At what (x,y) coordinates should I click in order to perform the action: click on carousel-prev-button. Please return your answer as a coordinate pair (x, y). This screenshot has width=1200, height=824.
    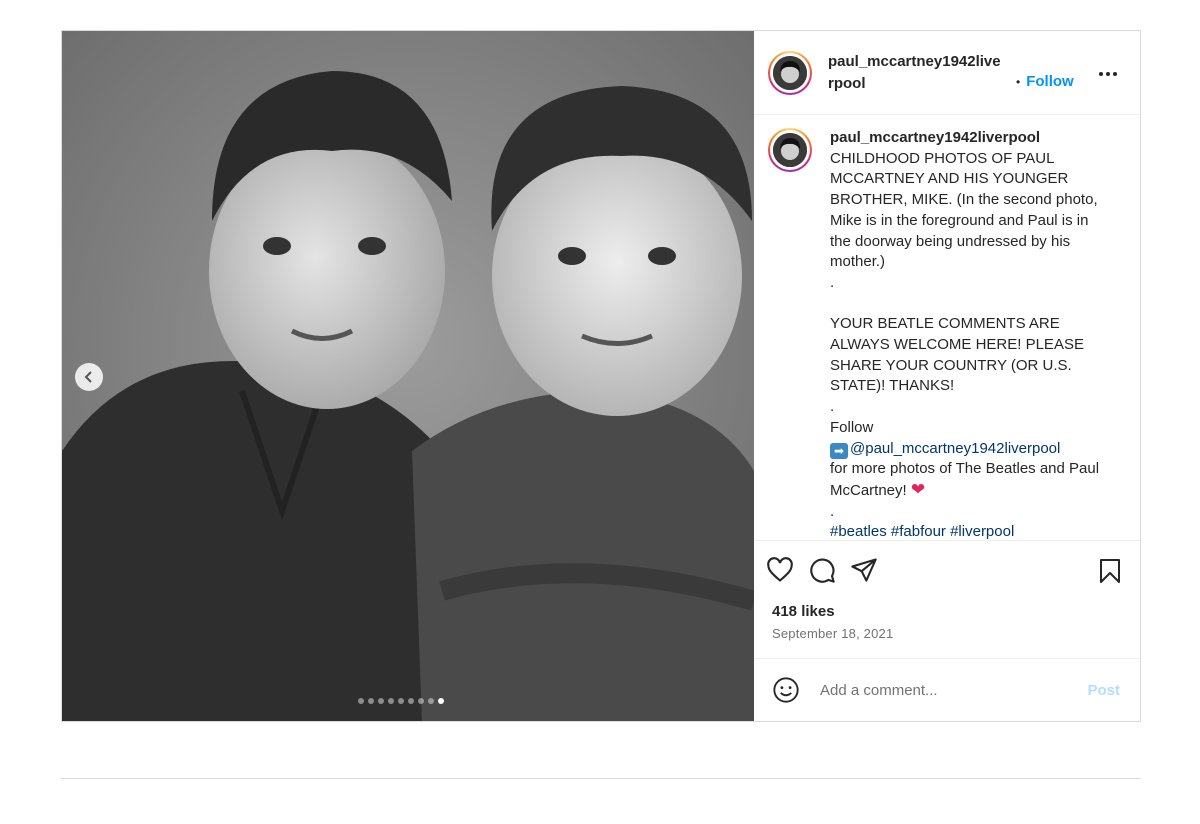
    Looking at the image, I should click on (89, 377).